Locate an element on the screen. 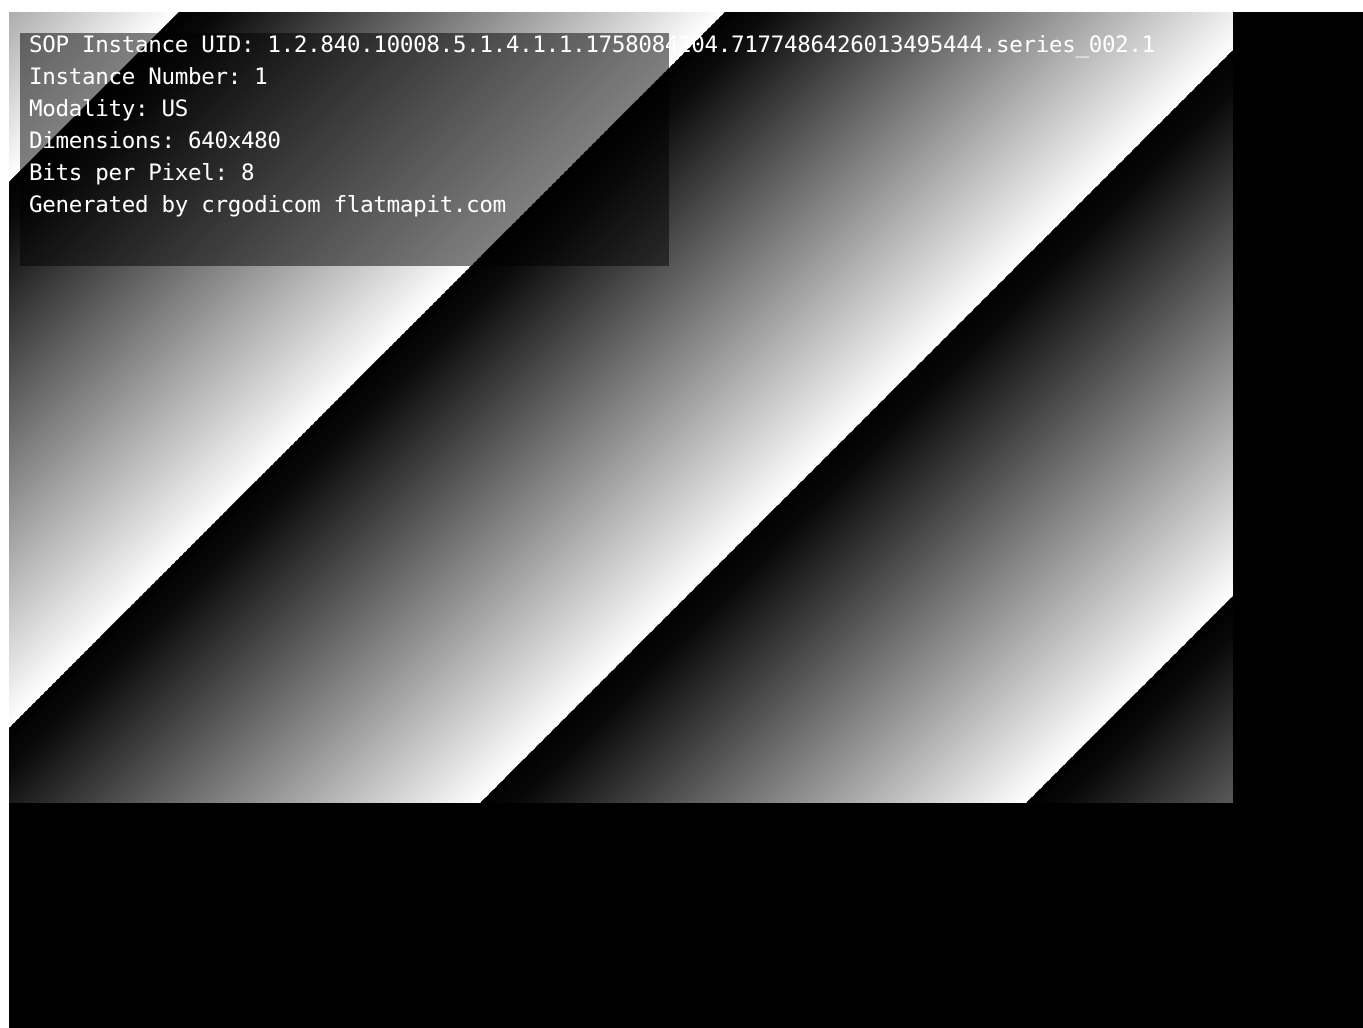 This screenshot has height=1028, width=1363. dimensions: Dimensions: 640x480 is located at coordinates (155, 141).